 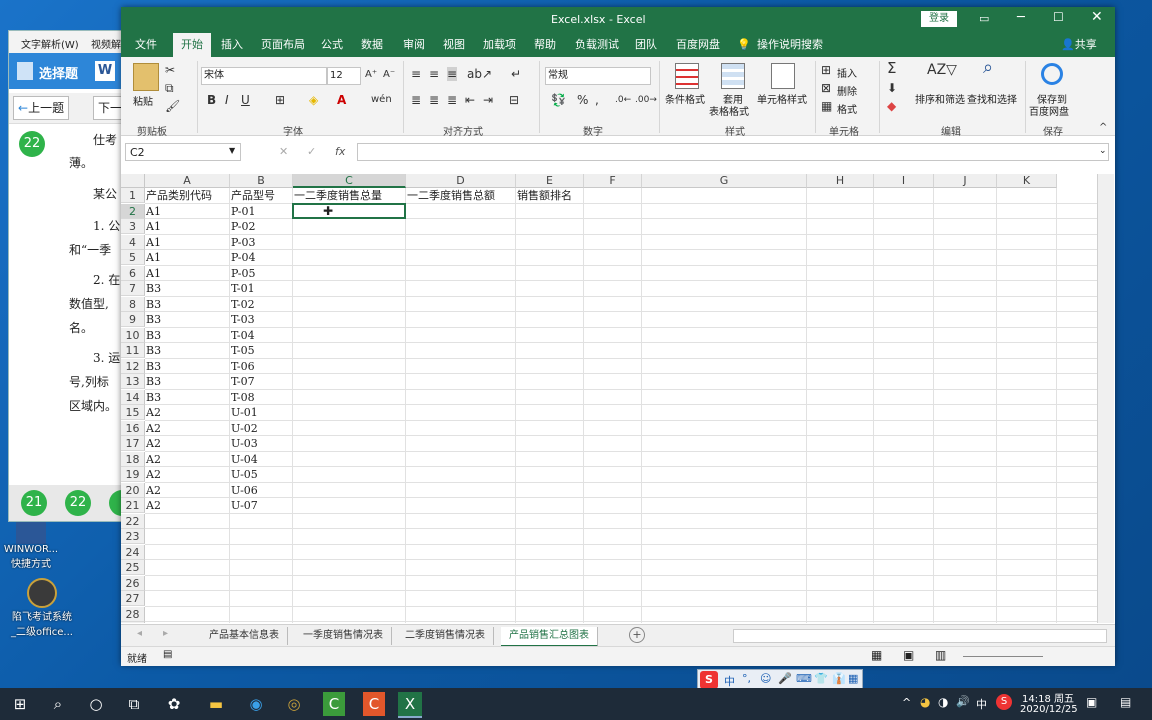 What do you see at coordinates (183, 152) in the screenshot?
I see `name-box: C2` at bounding box center [183, 152].